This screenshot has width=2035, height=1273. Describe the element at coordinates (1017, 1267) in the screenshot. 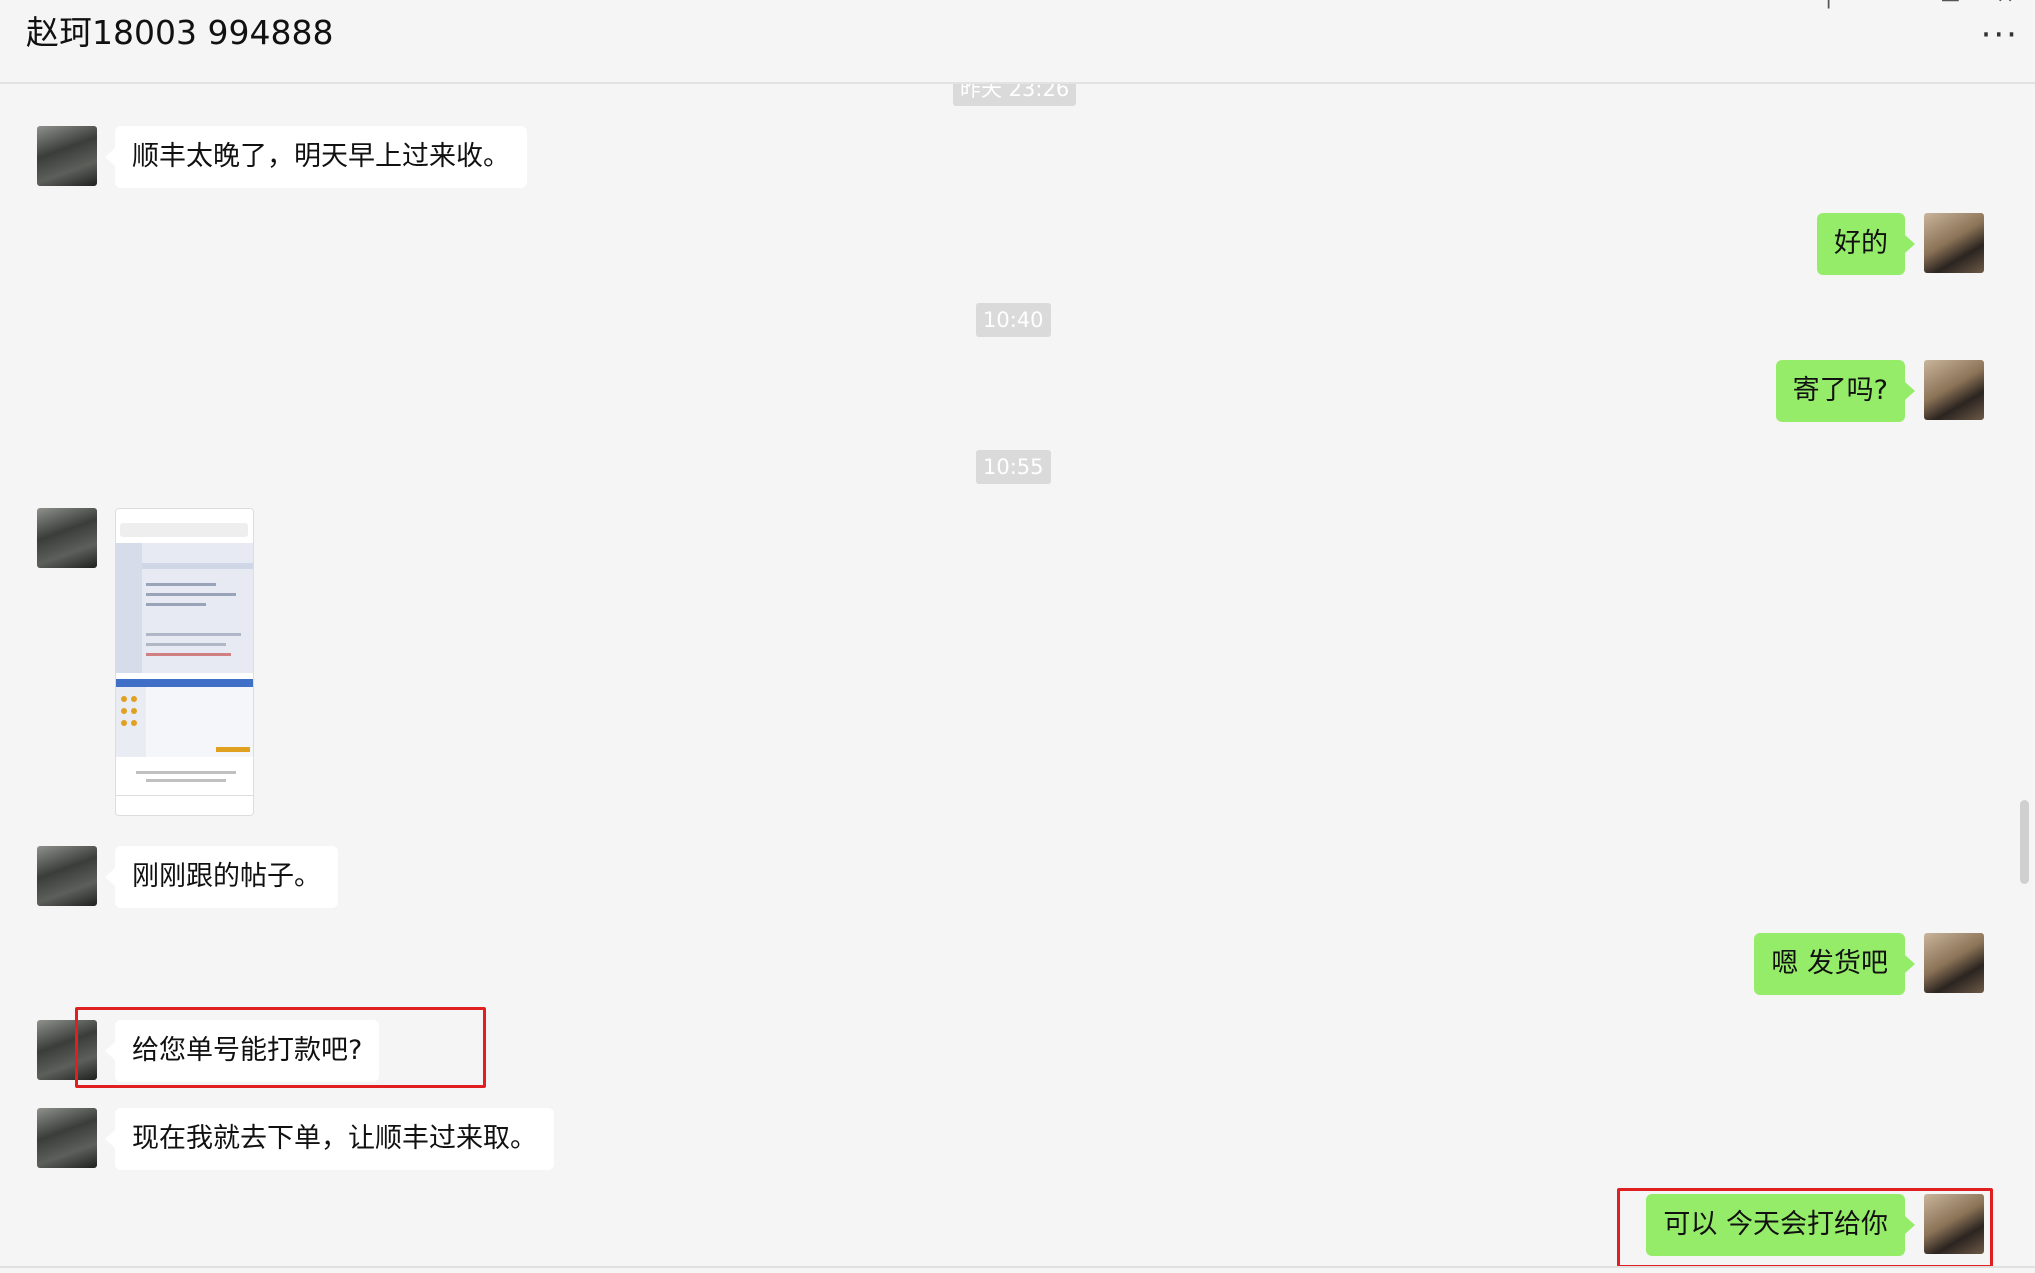

I see `divider` at that location.